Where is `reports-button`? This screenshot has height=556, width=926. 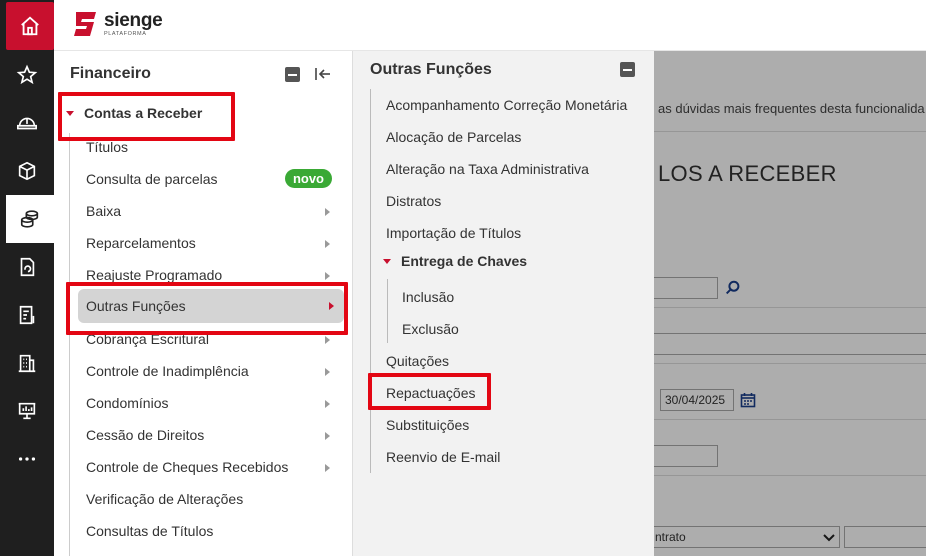
reports-button is located at coordinates (27, 411).